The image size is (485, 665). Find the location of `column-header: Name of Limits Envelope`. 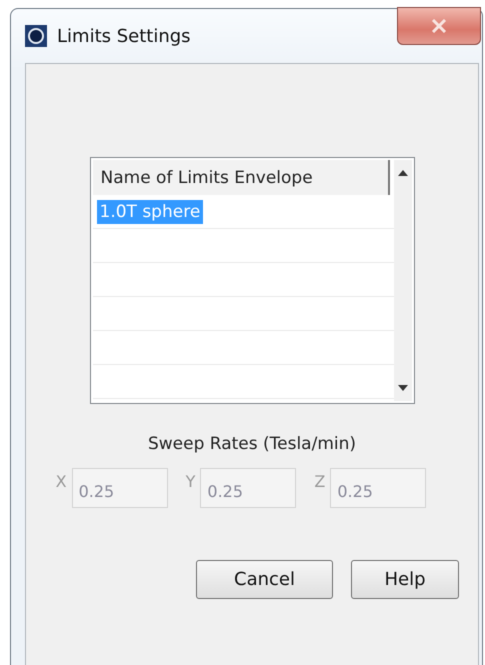

column-header: Name of Limits Envelope is located at coordinates (241, 177).